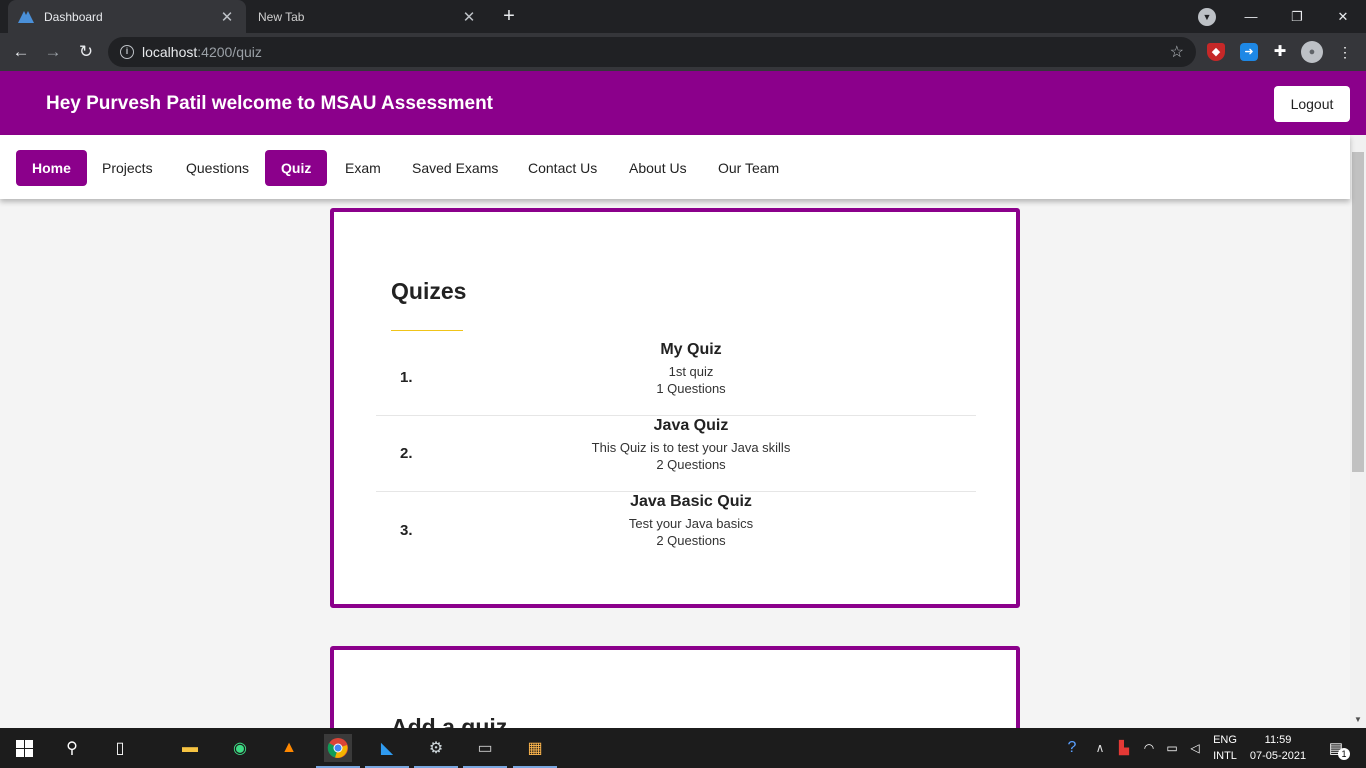 This screenshot has height=768, width=1366. I want to click on quizzes-heading: Quizes, so click(429, 291).